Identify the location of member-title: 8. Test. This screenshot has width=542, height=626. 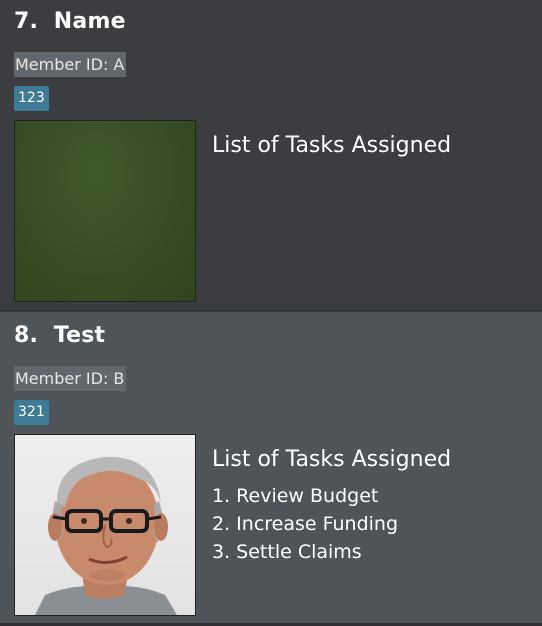
(59, 335).